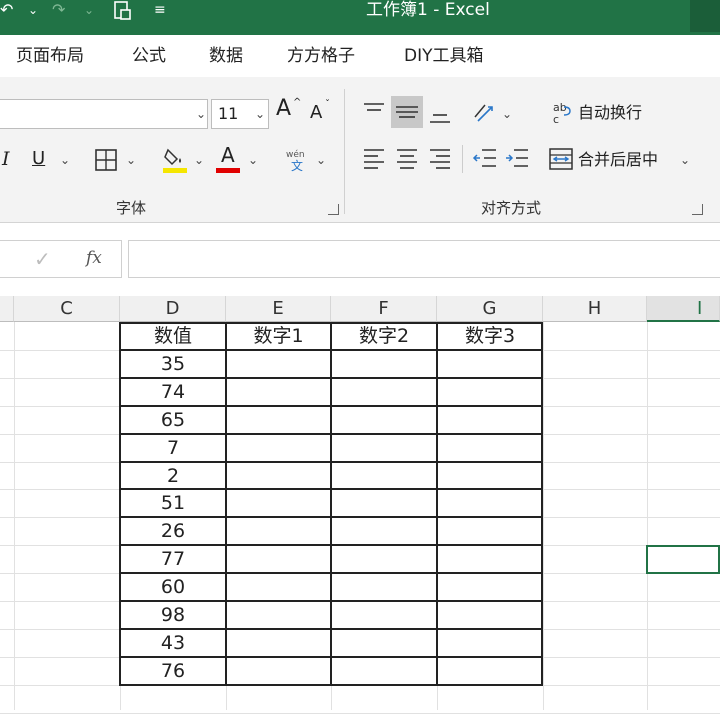 The width and height of the screenshot is (720, 714). Describe the element at coordinates (462, 159) in the screenshot. I see `align-separator` at that location.